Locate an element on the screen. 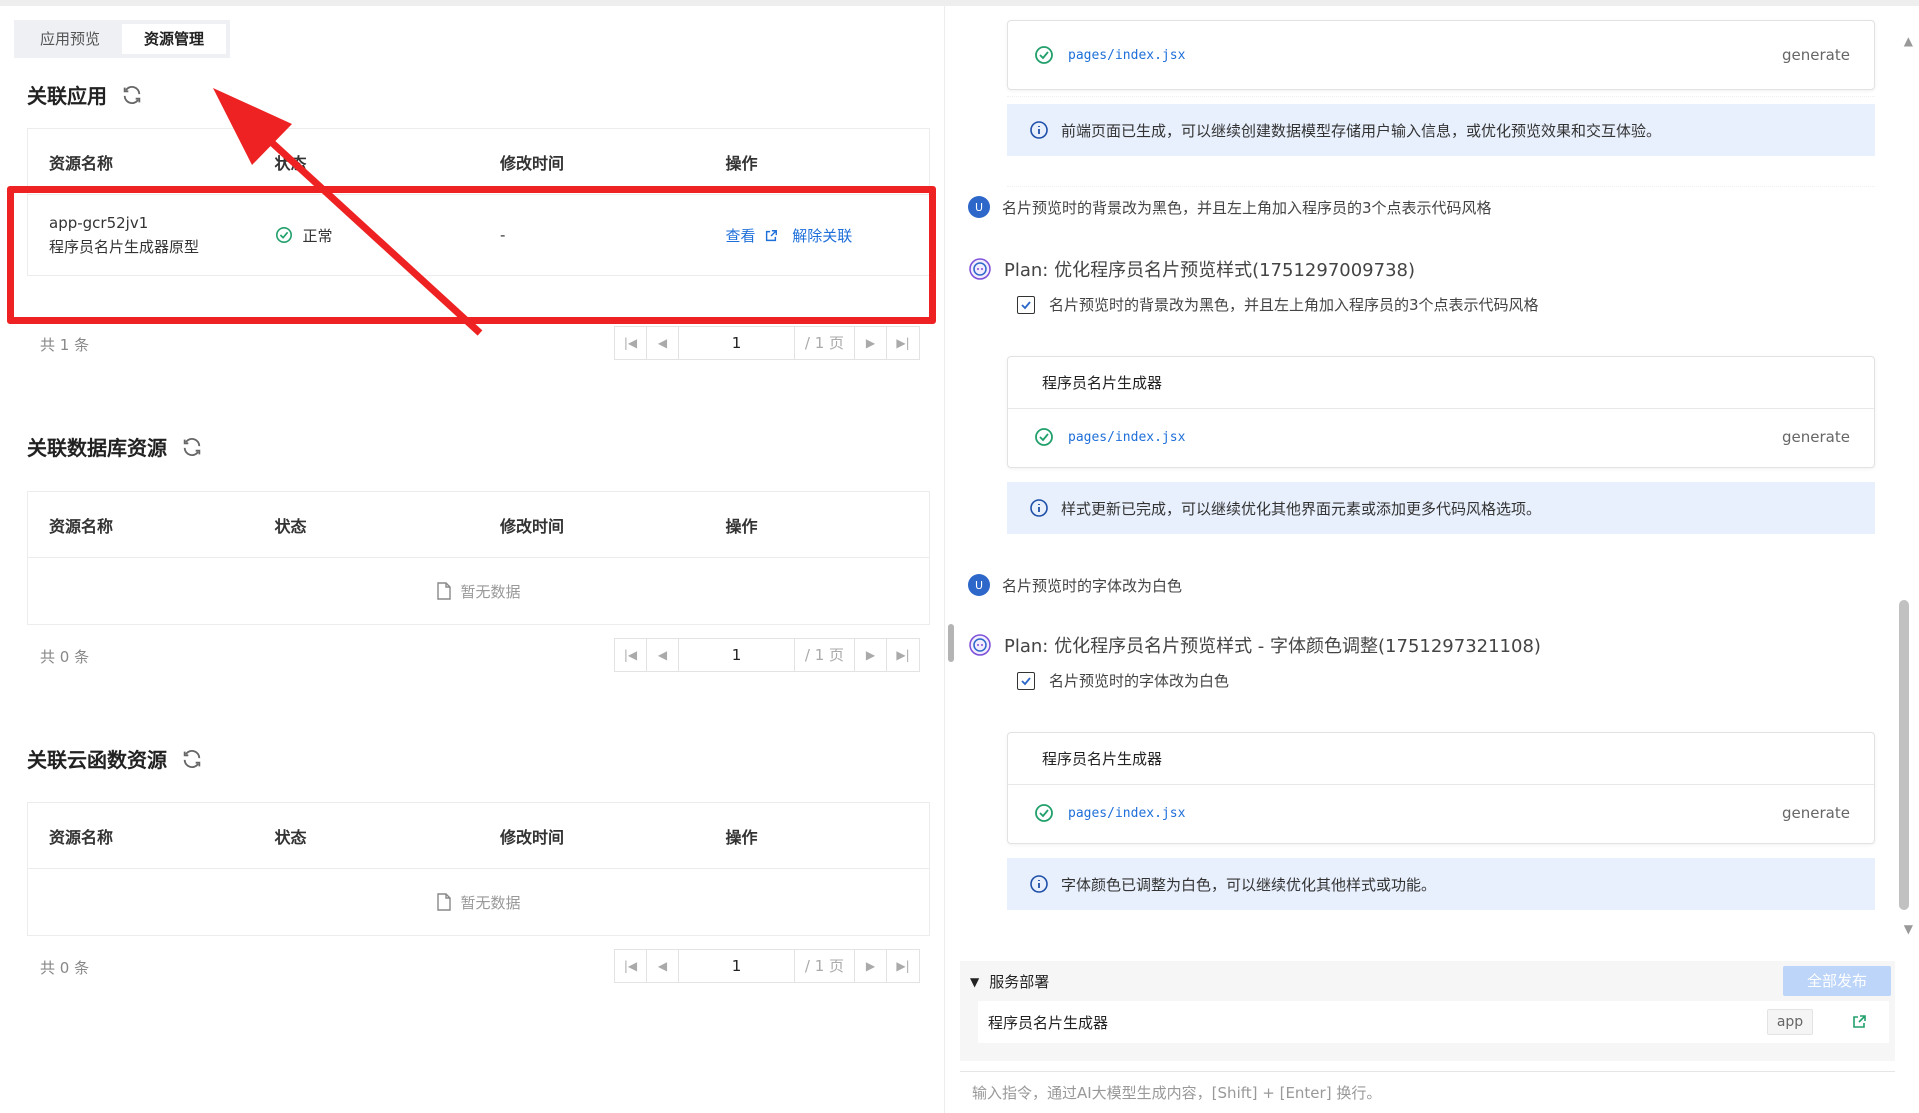 This screenshot has height=1113, width=1919. empty-state: 暂无数据 is located at coordinates (478, 591).